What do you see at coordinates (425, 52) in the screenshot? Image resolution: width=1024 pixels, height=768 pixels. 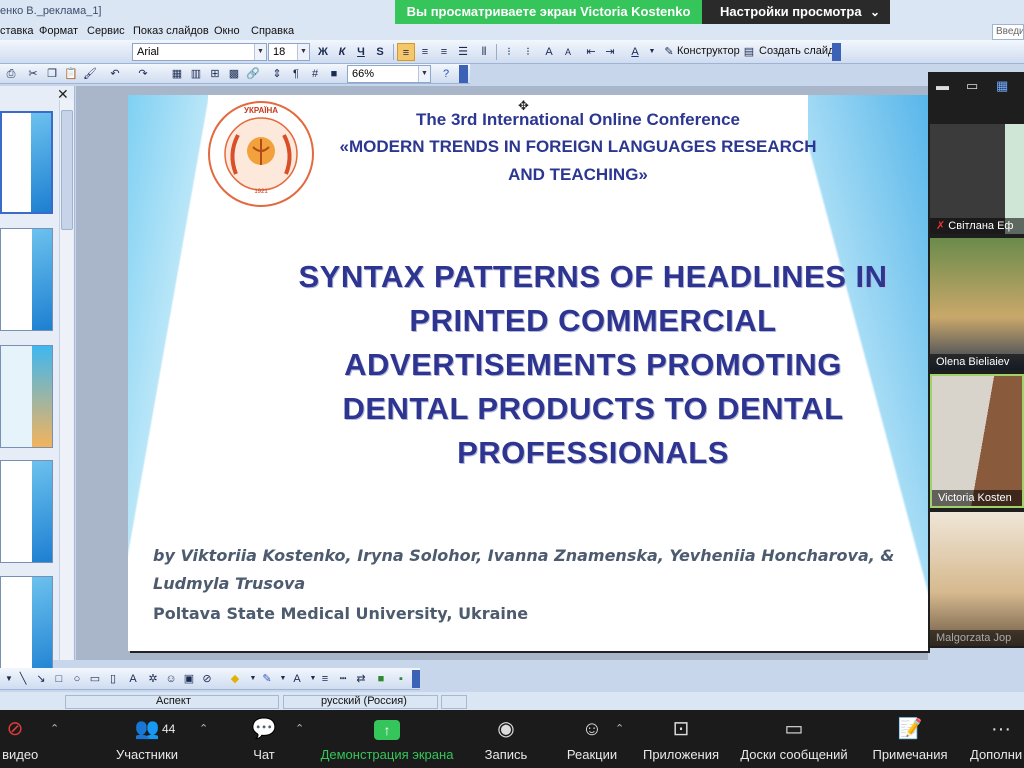 I see `align-center-icon: ≡` at bounding box center [425, 52].